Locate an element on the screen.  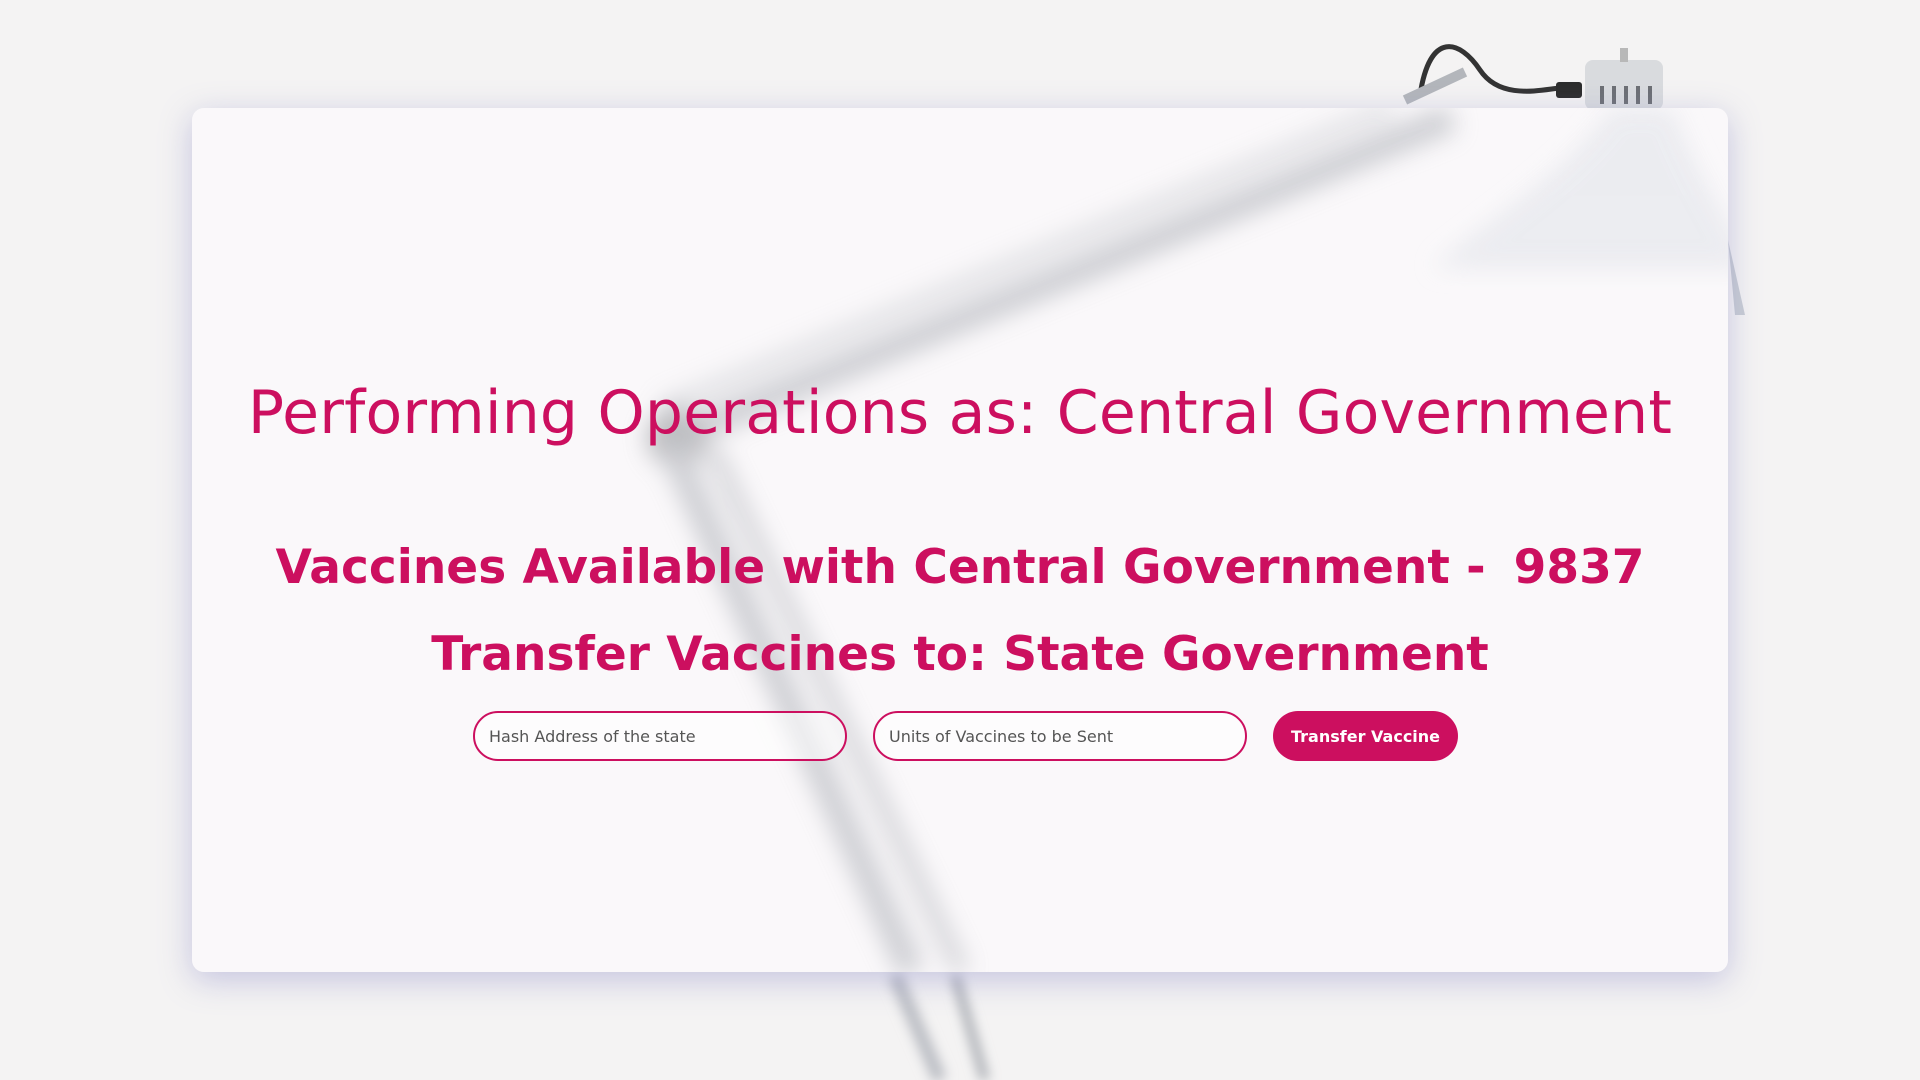
vaccines-available-count: 9837 is located at coordinates (1579, 567).